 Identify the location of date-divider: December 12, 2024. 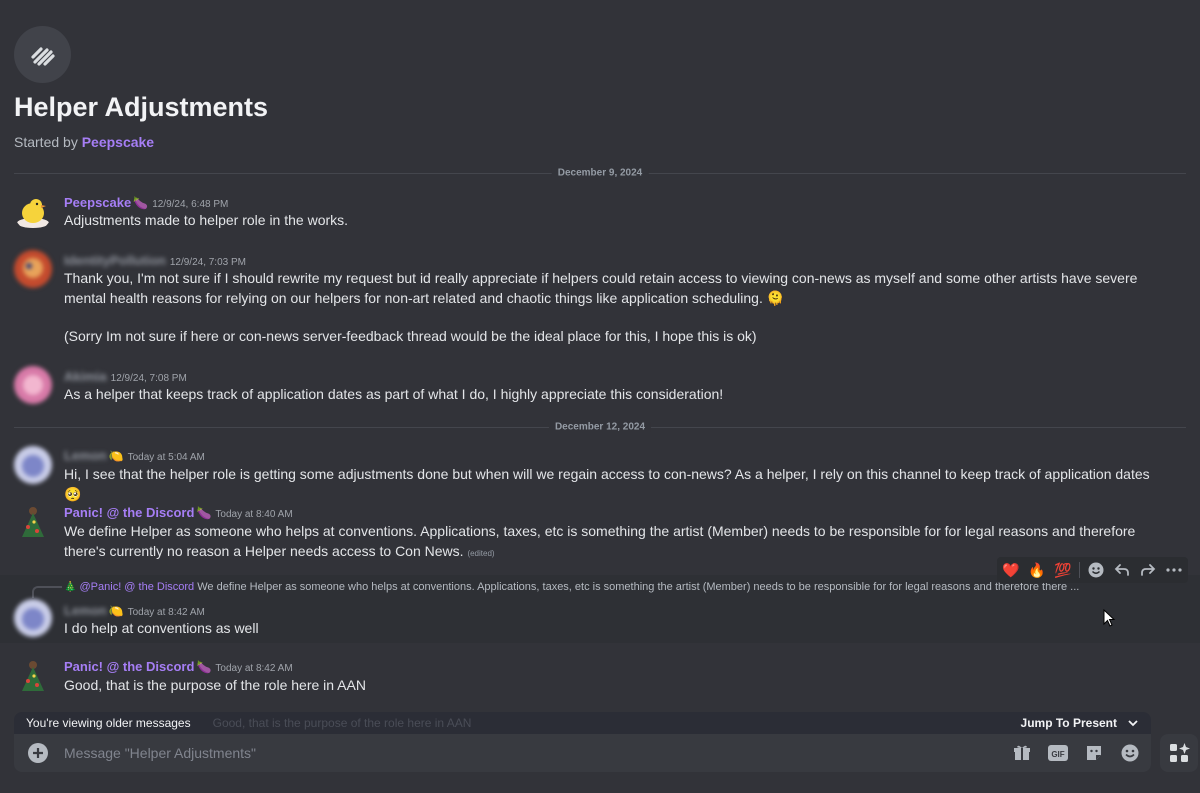
(600, 427).